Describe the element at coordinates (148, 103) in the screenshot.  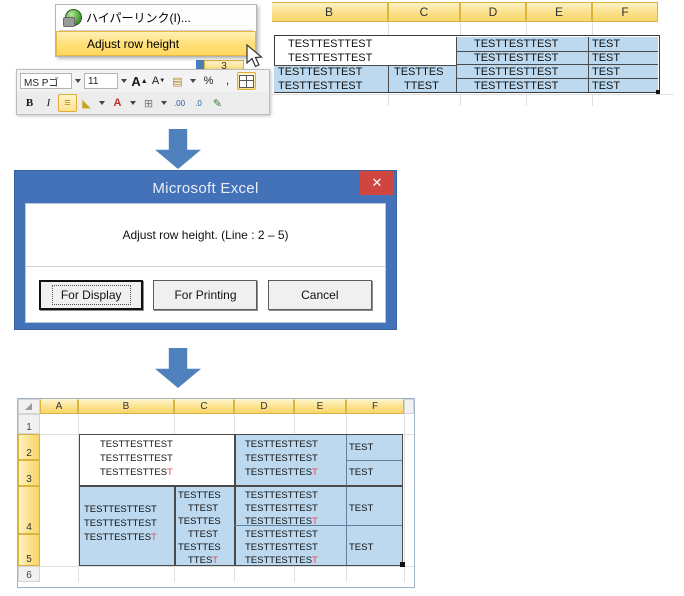
I see `borders-icon: ⊞` at that location.